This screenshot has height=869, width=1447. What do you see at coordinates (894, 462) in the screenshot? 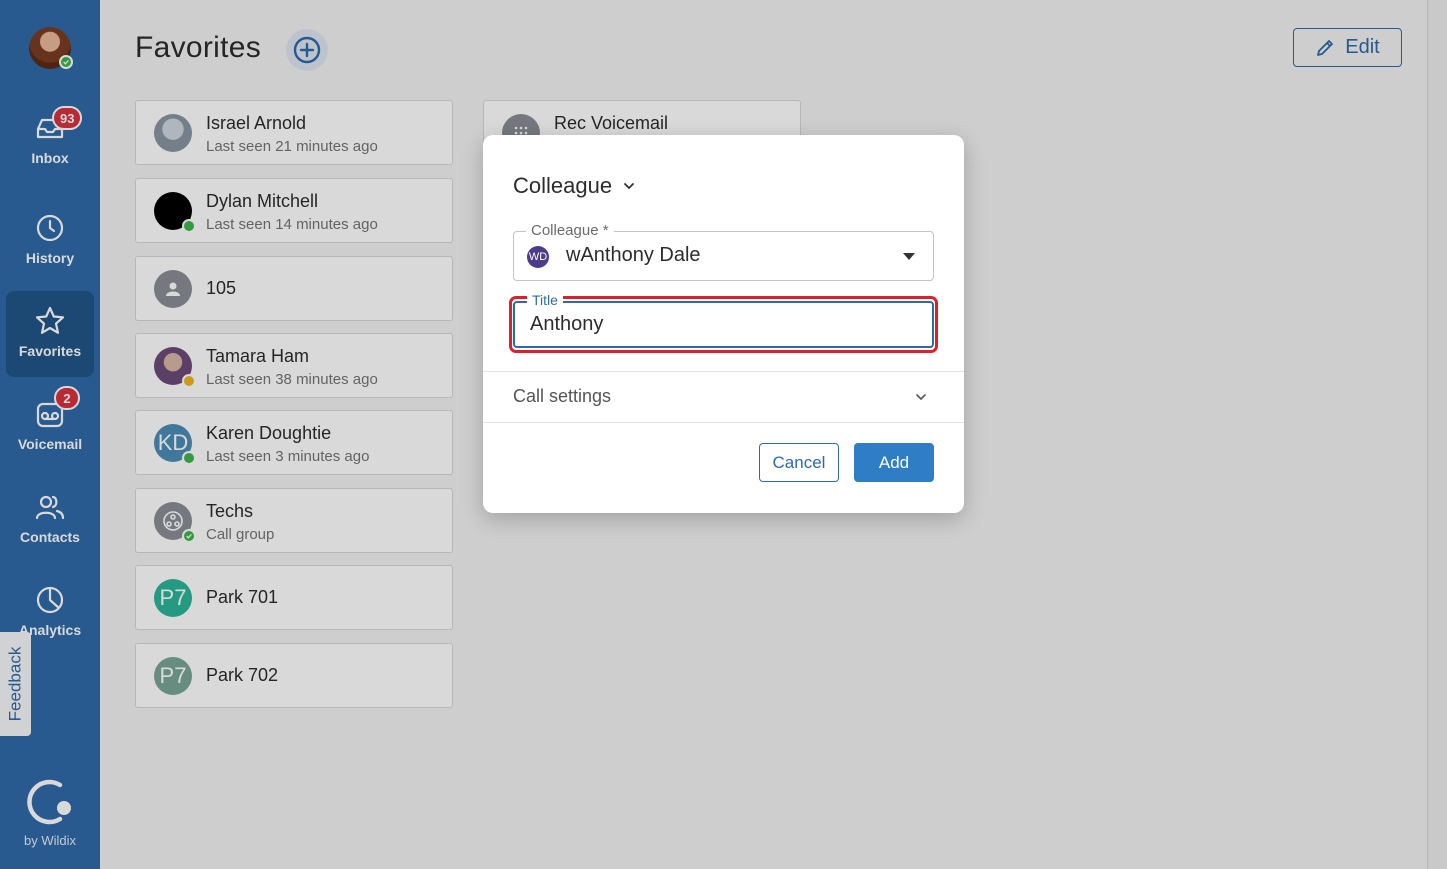
I see `add-button: Add` at bounding box center [894, 462].